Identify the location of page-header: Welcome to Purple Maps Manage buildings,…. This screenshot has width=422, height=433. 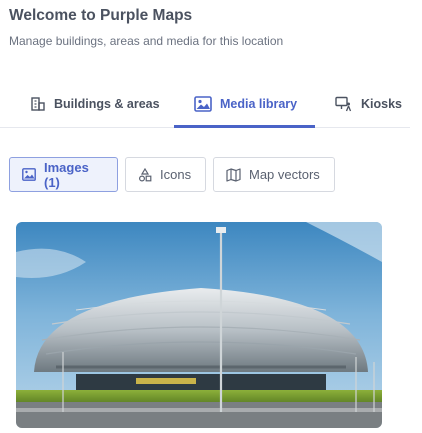
(209, 27).